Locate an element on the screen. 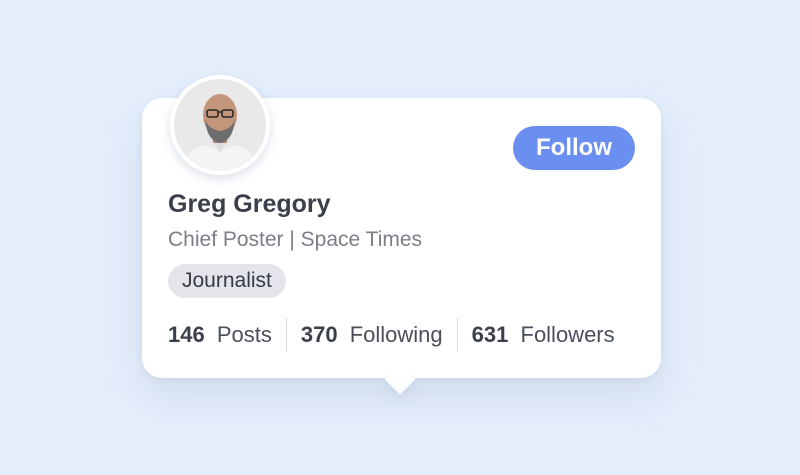  stat-followers-count: 631 is located at coordinates (490, 334).